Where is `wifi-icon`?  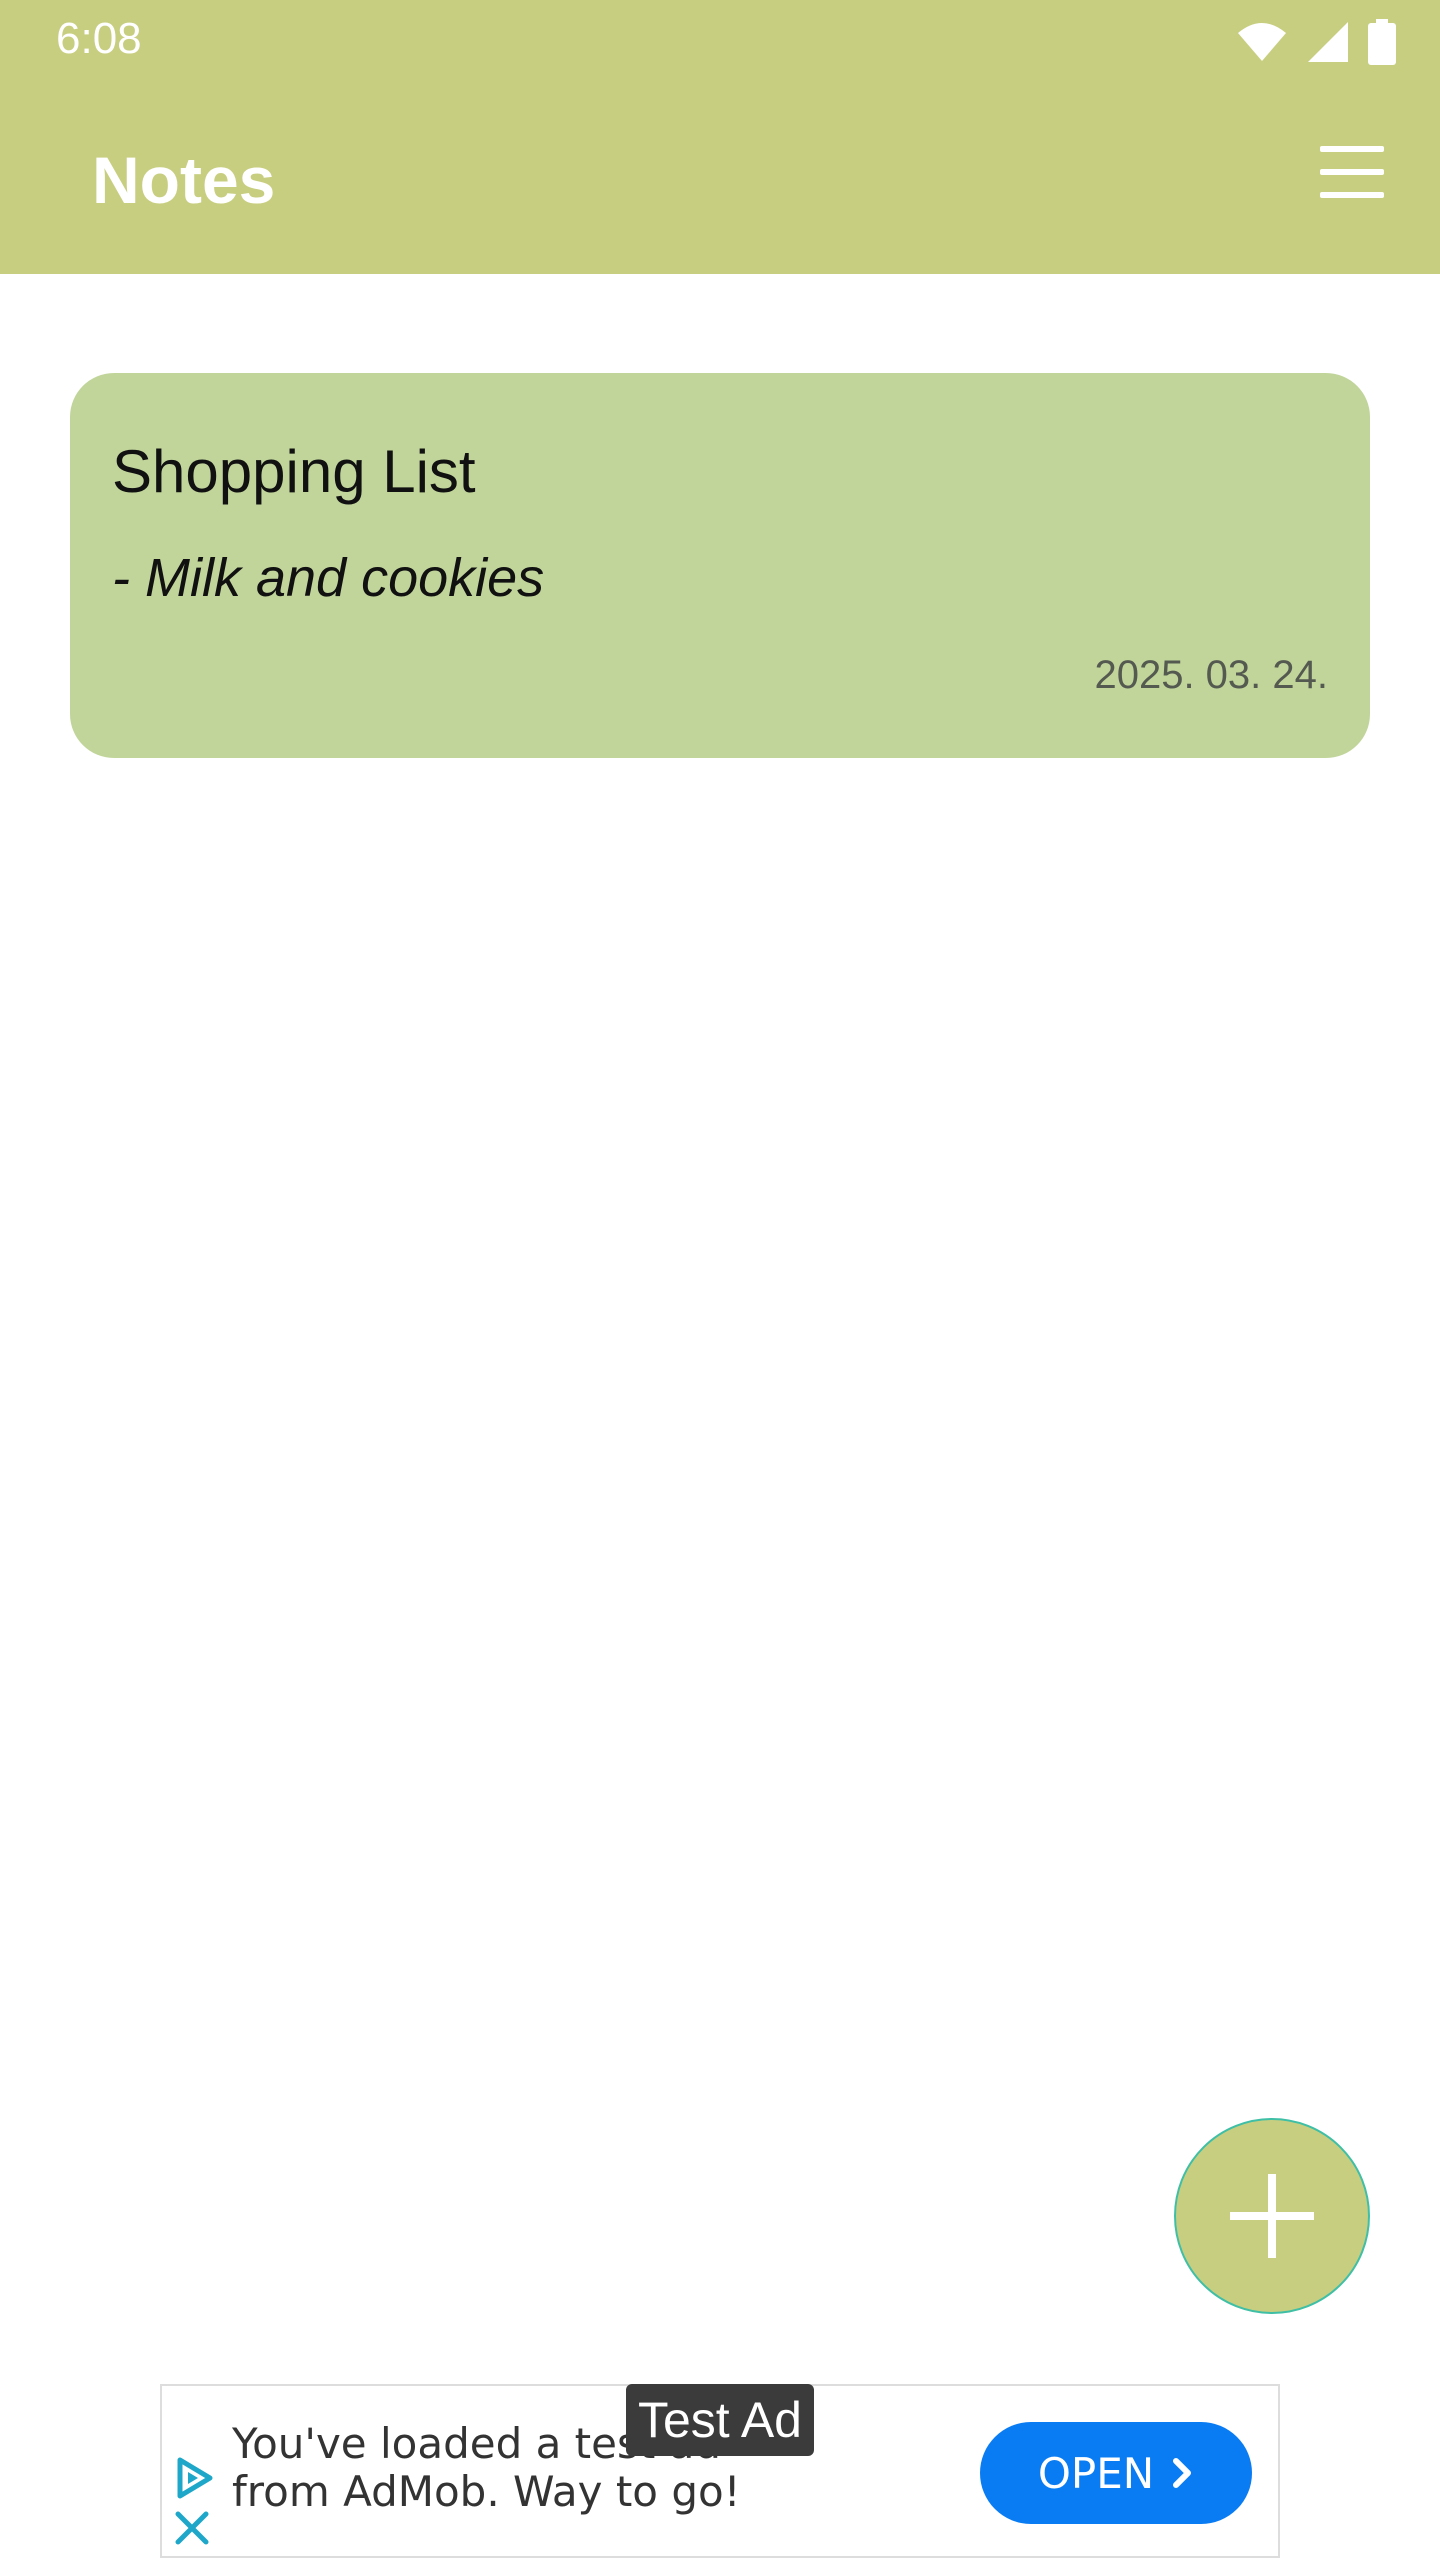 wifi-icon is located at coordinates (1262, 42).